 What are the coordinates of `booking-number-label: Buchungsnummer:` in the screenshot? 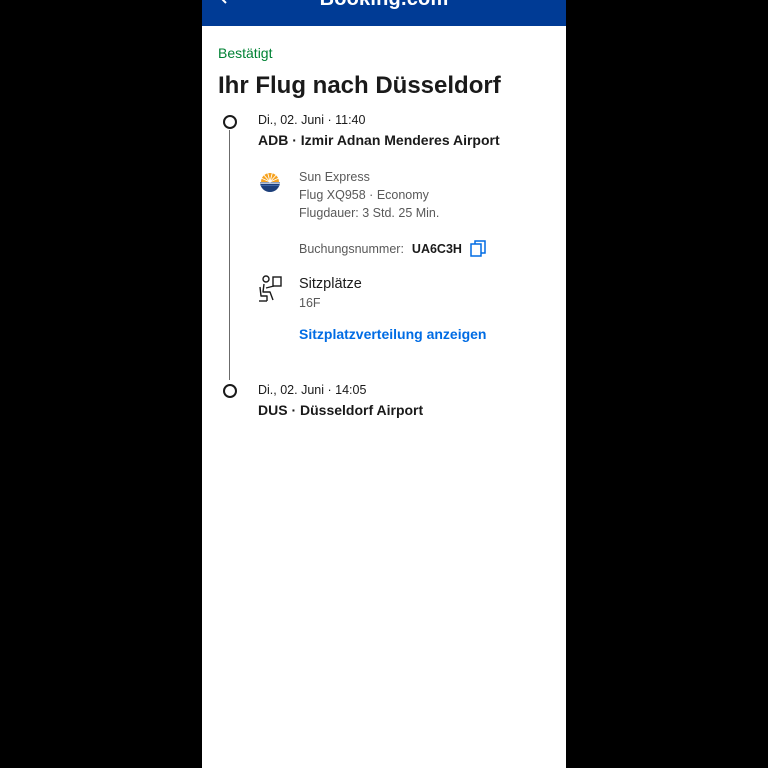 It's located at (351, 249).